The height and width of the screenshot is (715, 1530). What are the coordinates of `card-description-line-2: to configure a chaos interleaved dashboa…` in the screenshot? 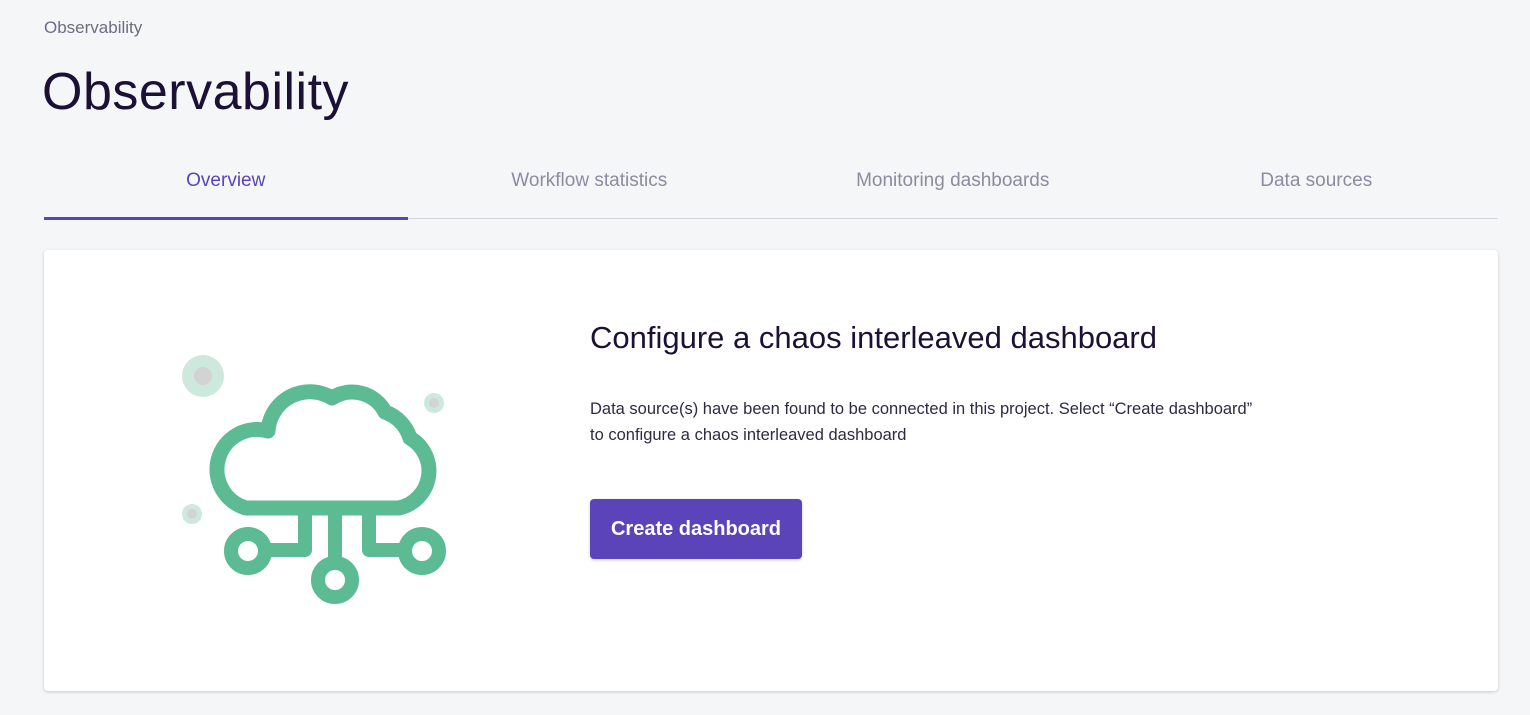 It's located at (748, 435).